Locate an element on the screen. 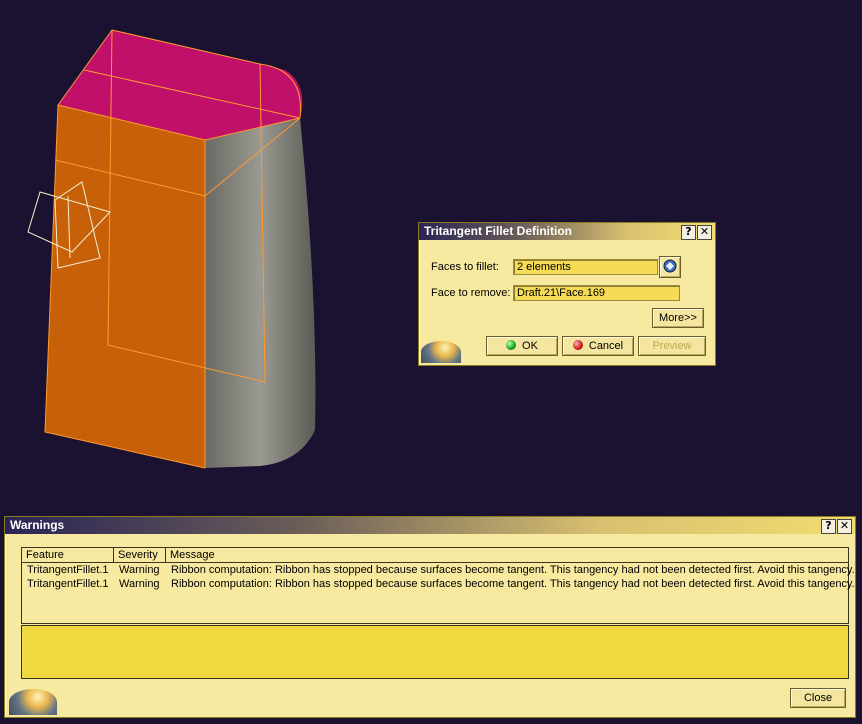 The width and height of the screenshot is (862, 724). face-selector-button is located at coordinates (670, 267).